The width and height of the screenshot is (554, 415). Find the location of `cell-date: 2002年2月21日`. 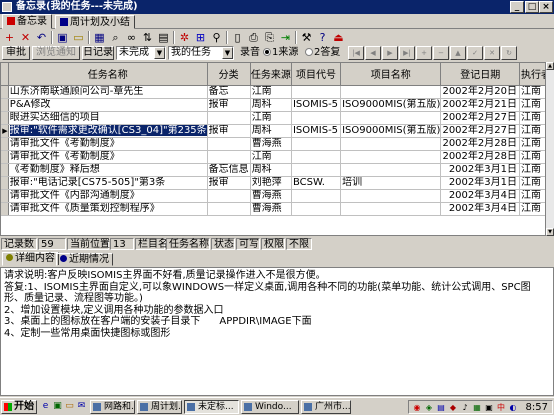

cell-date: 2002年2月21日 is located at coordinates (480, 105).